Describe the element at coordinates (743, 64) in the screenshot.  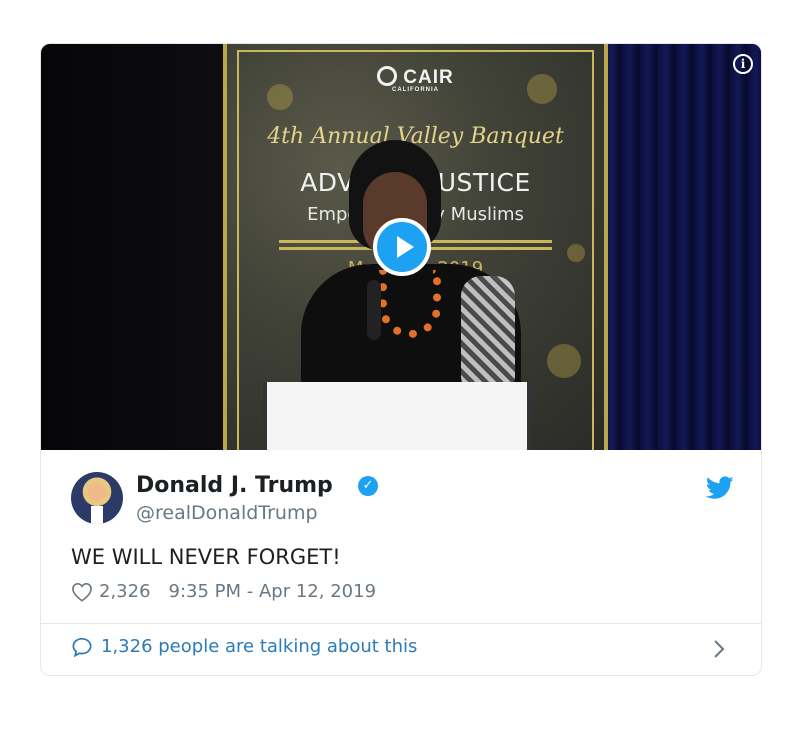
I see `info-icon: i` at that location.